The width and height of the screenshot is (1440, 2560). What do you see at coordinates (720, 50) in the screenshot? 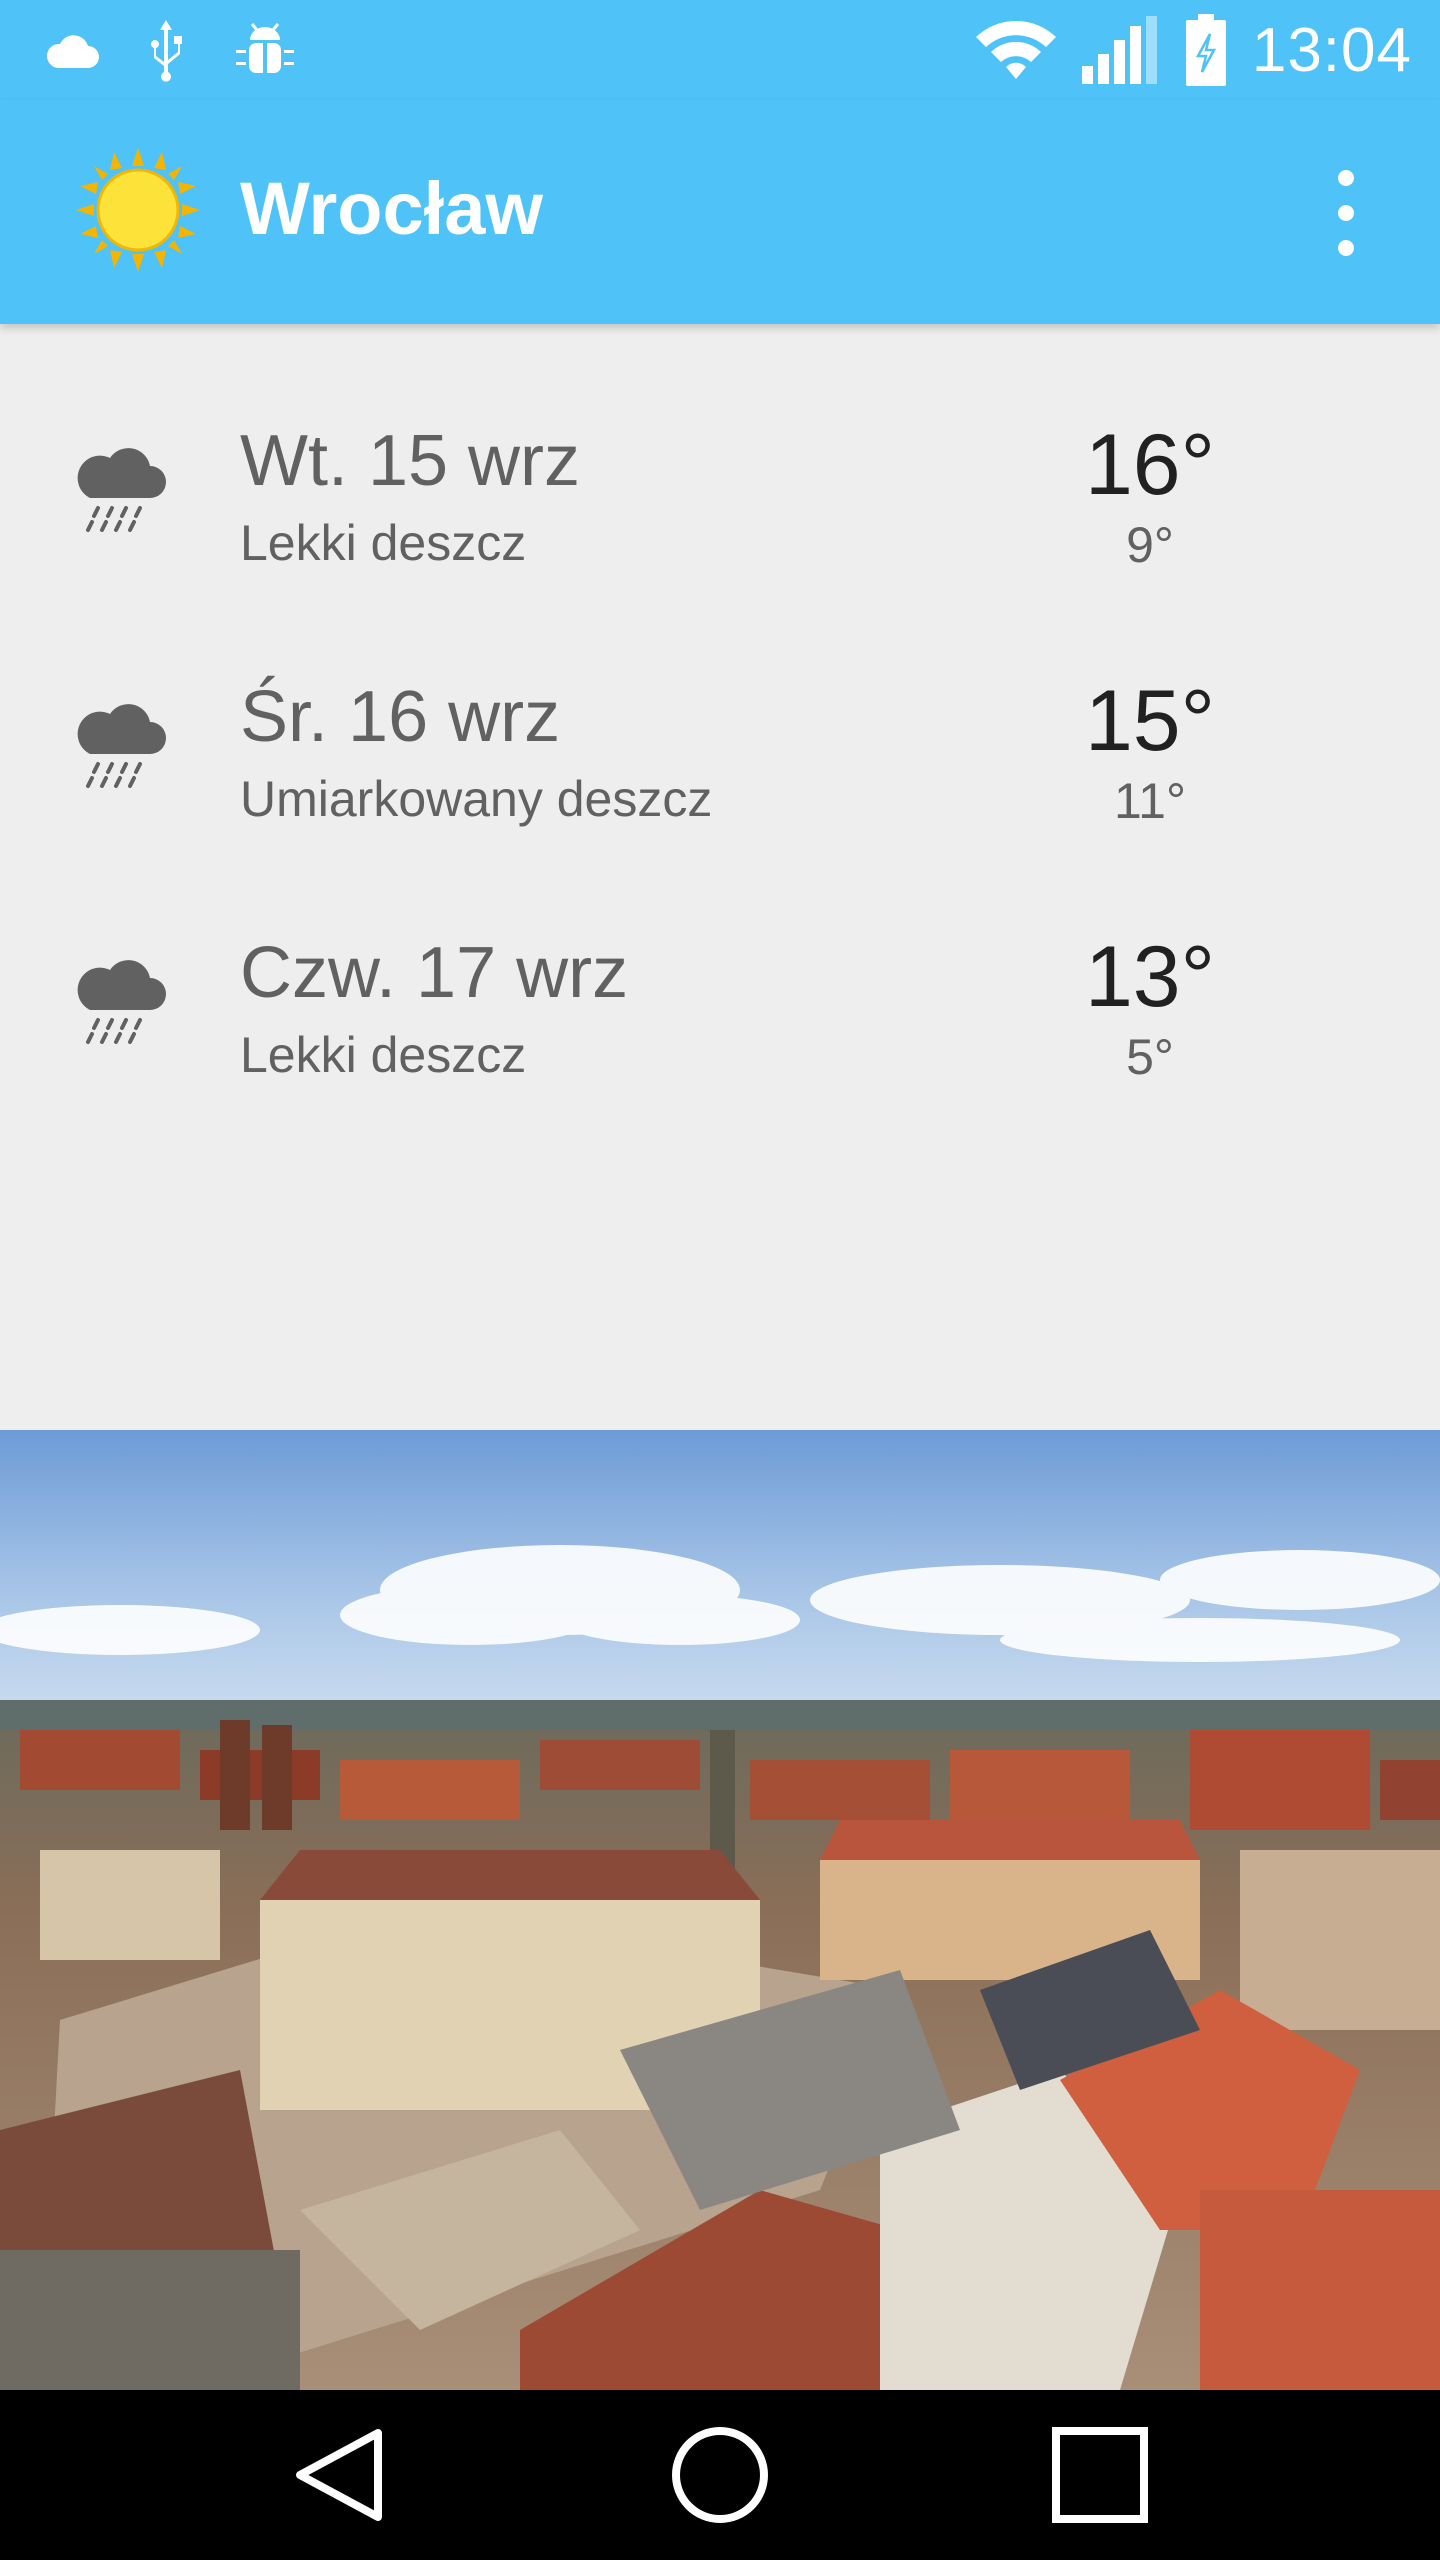
I see `status-bar: 13:04` at bounding box center [720, 50].